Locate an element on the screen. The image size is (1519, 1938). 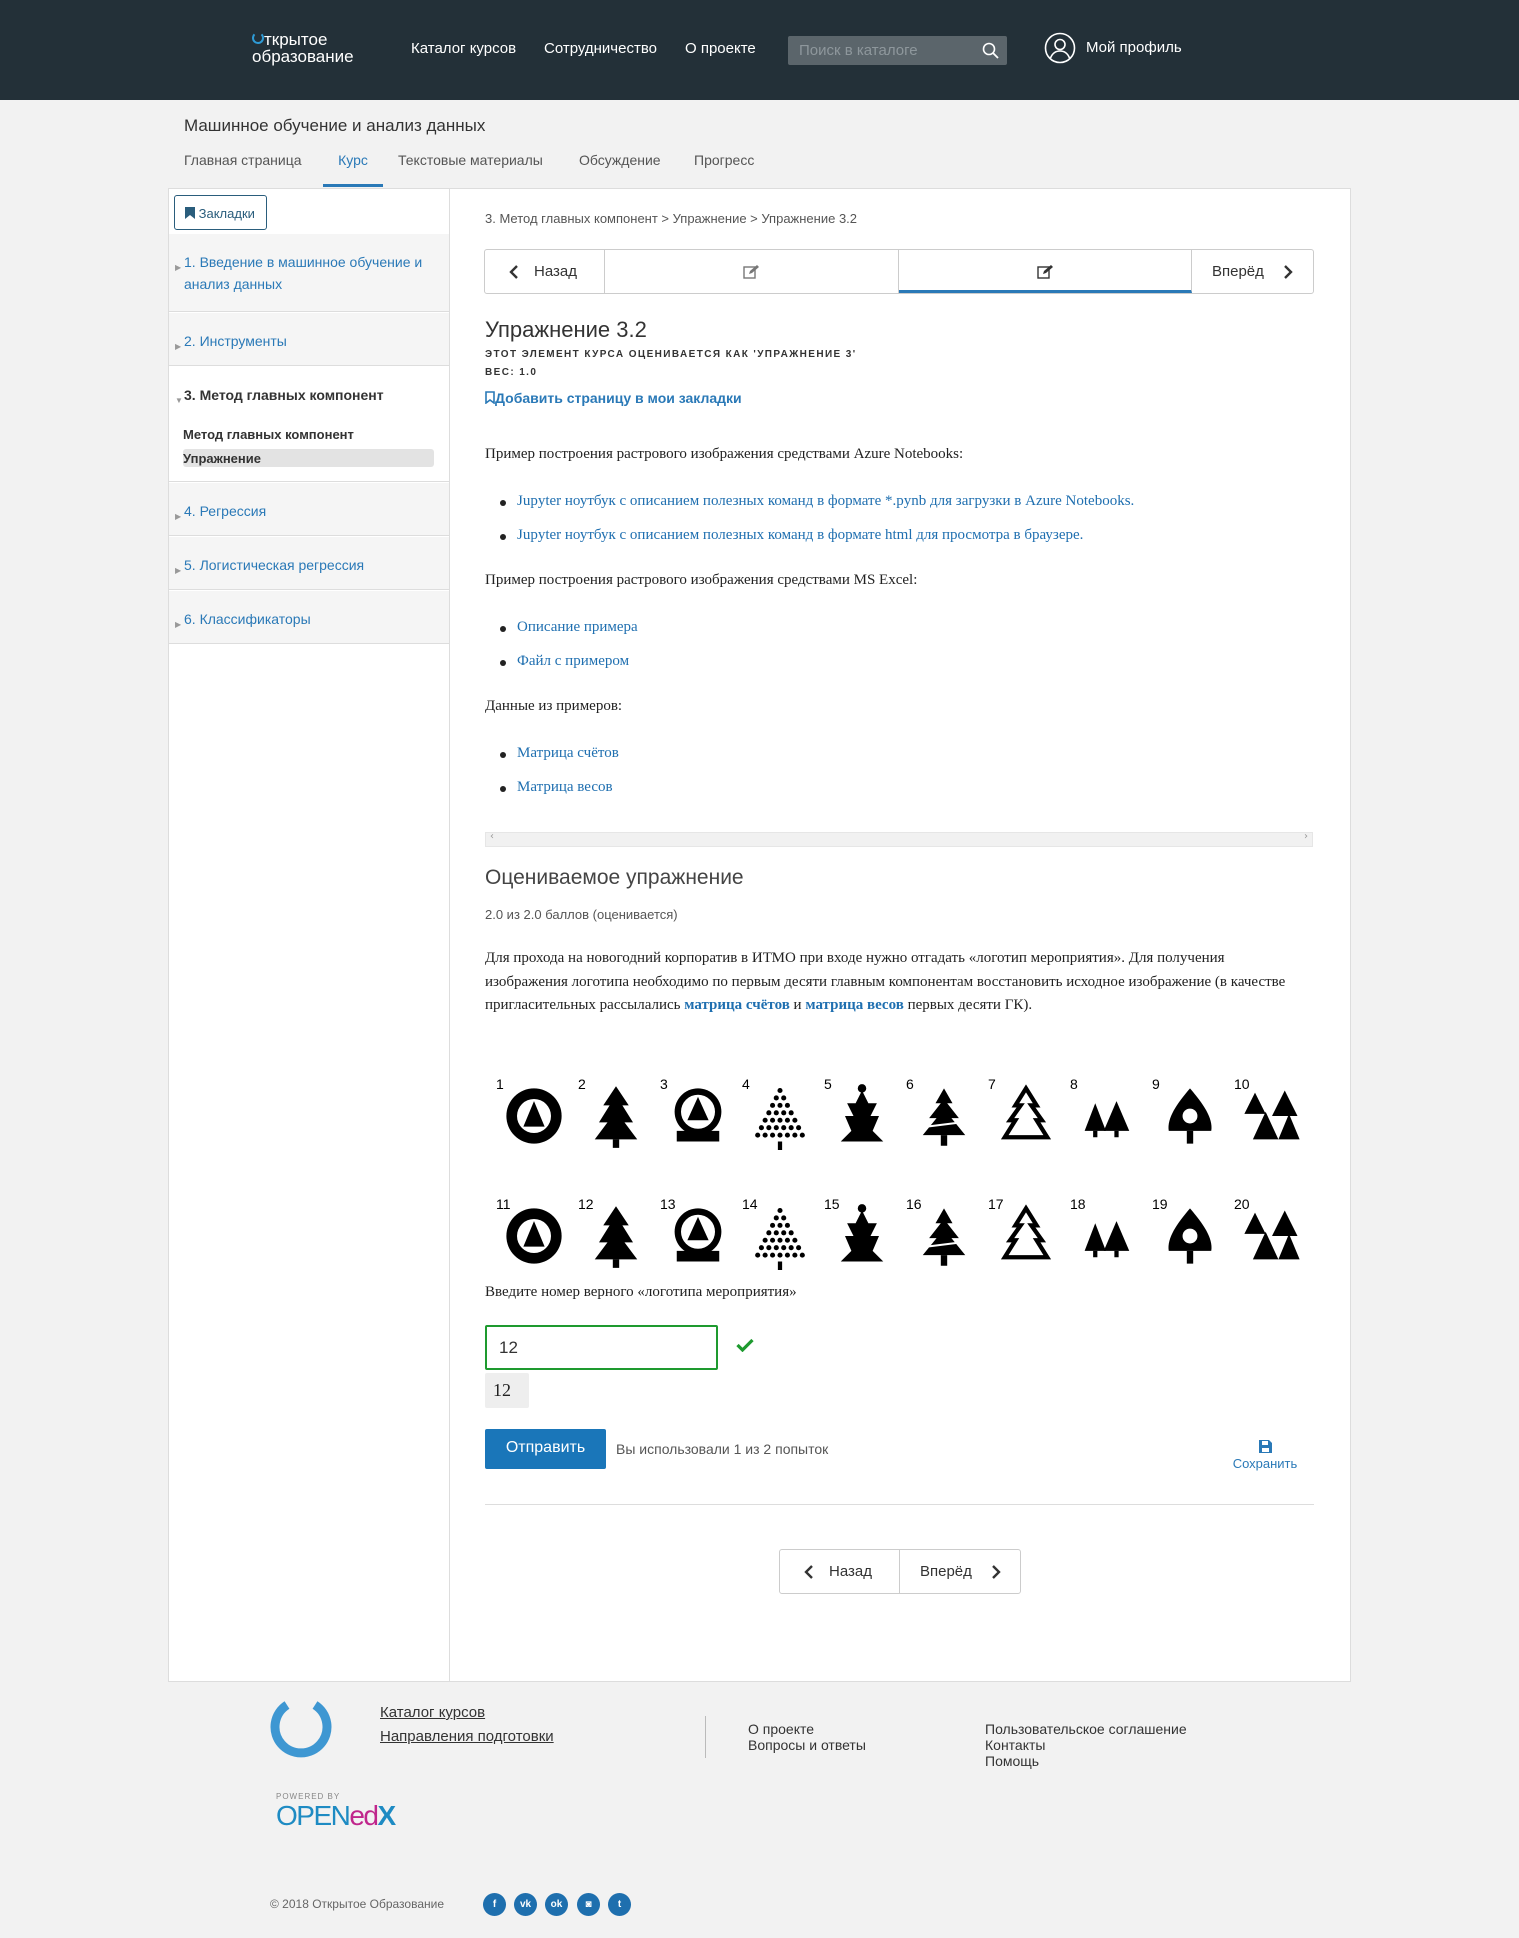
add-bookmark-link: Добавить страницу в мои закладки is located at coordinates (613, 398).